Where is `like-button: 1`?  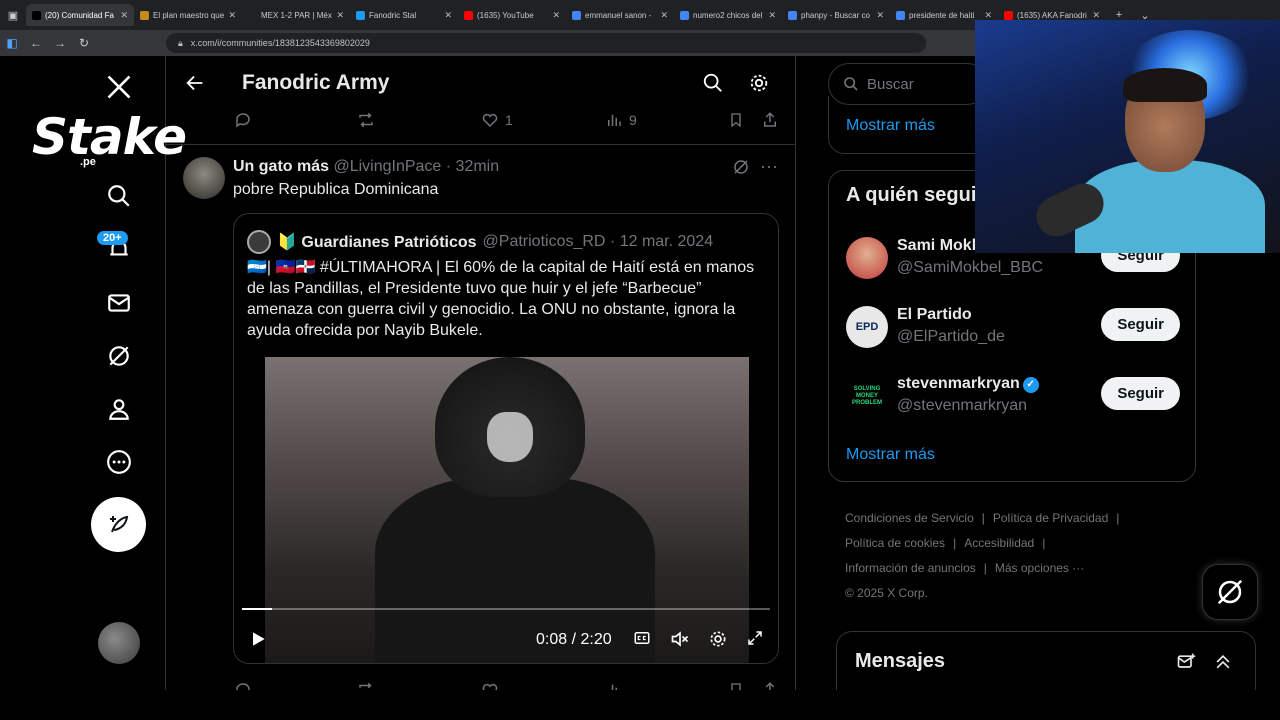 like-button: 1 is located at coordinates (497, 120).